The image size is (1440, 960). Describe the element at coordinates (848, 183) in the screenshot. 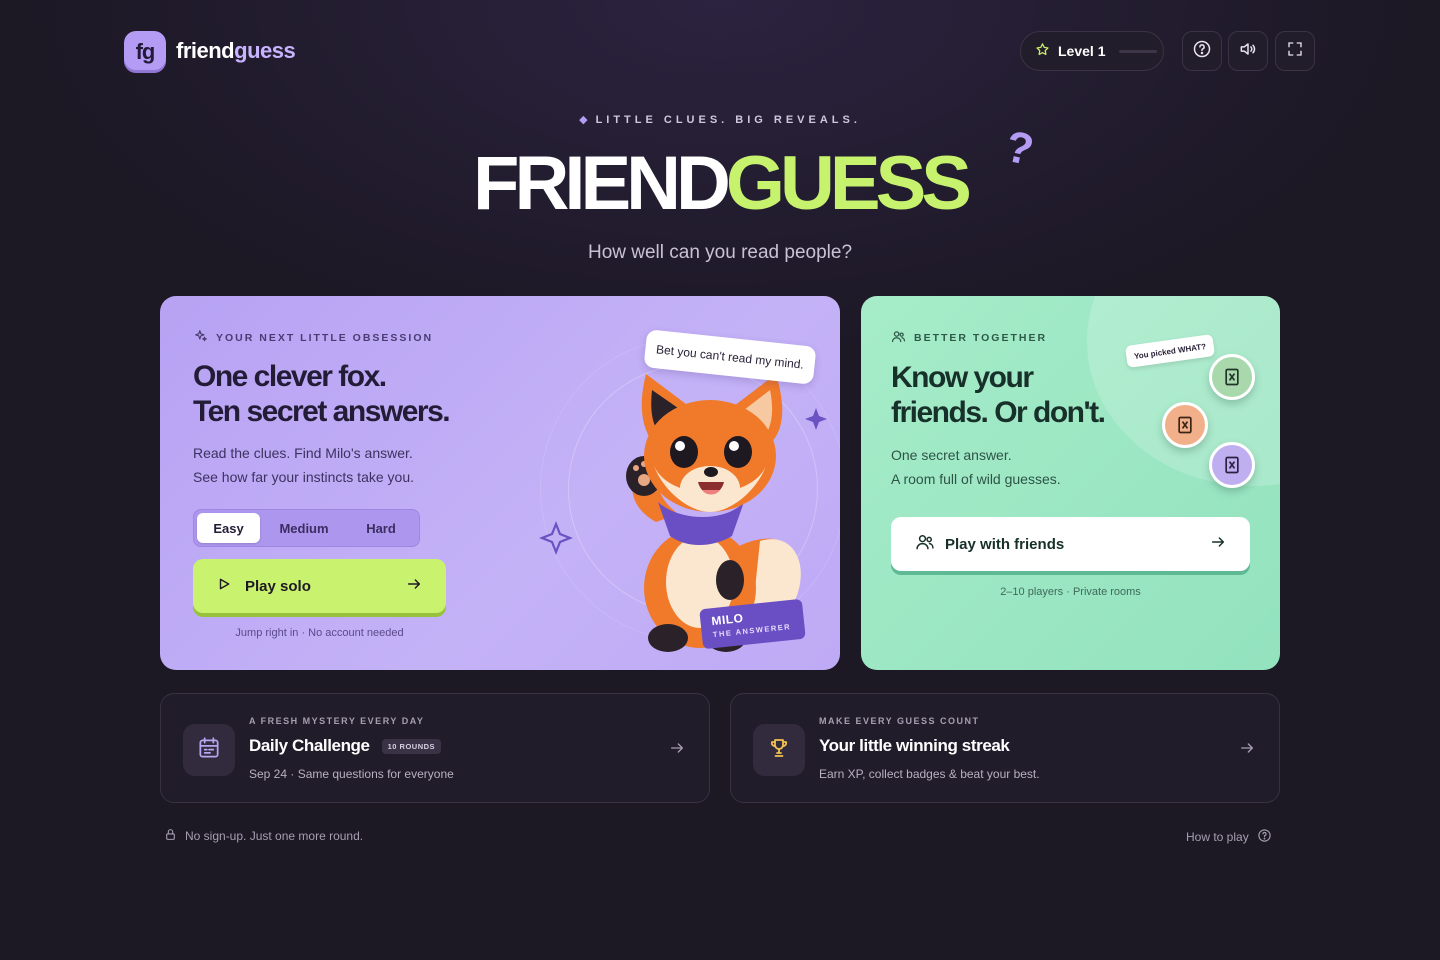

I see `hero-title-guess: GUESS` at that location.